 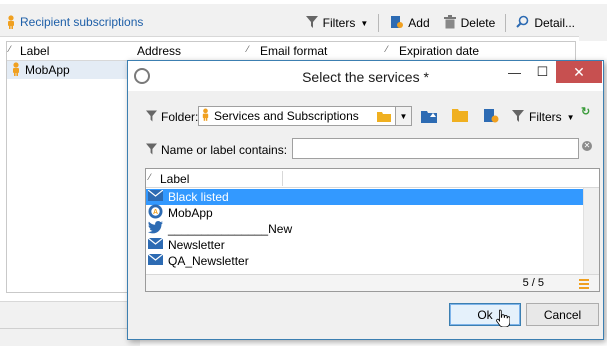 What do you see at coordinates (82, 22) in the screenshot?
I see `tab-label: Recipient subscriptions` at bounding box center [82, 22].